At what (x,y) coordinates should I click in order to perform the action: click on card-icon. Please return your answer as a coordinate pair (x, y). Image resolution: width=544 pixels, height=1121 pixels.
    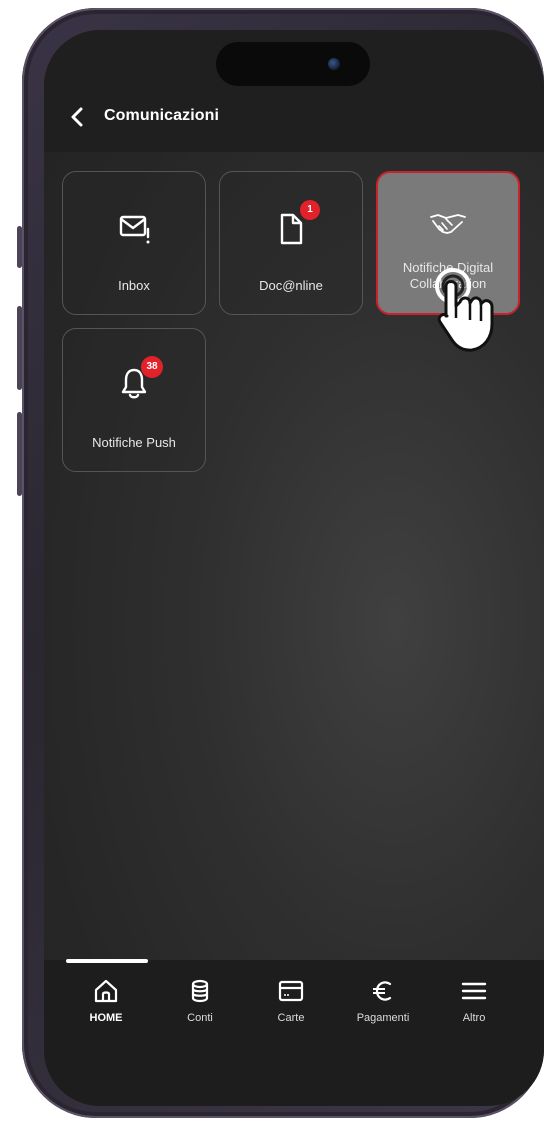
    Looking at the image, I should click on (291, 991).